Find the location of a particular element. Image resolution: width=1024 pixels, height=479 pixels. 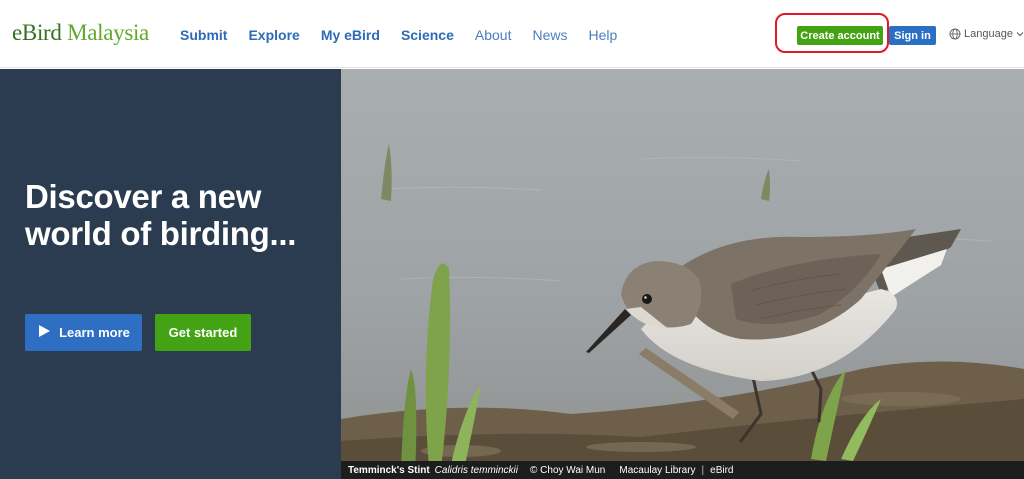

caption-scientific-name: Calidris temminckii is located at coordinates (476, 470).